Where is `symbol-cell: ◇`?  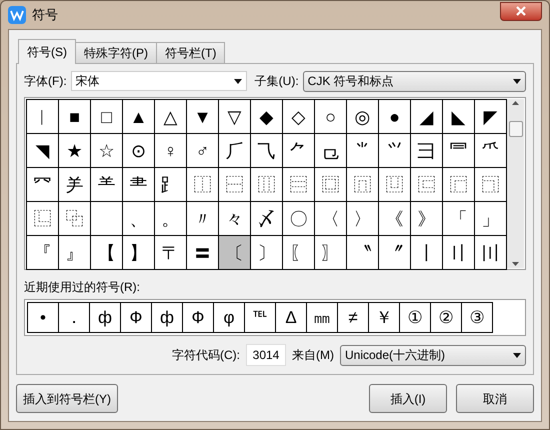
symbol-cell: ◇ is located at coordinates (298, 116).